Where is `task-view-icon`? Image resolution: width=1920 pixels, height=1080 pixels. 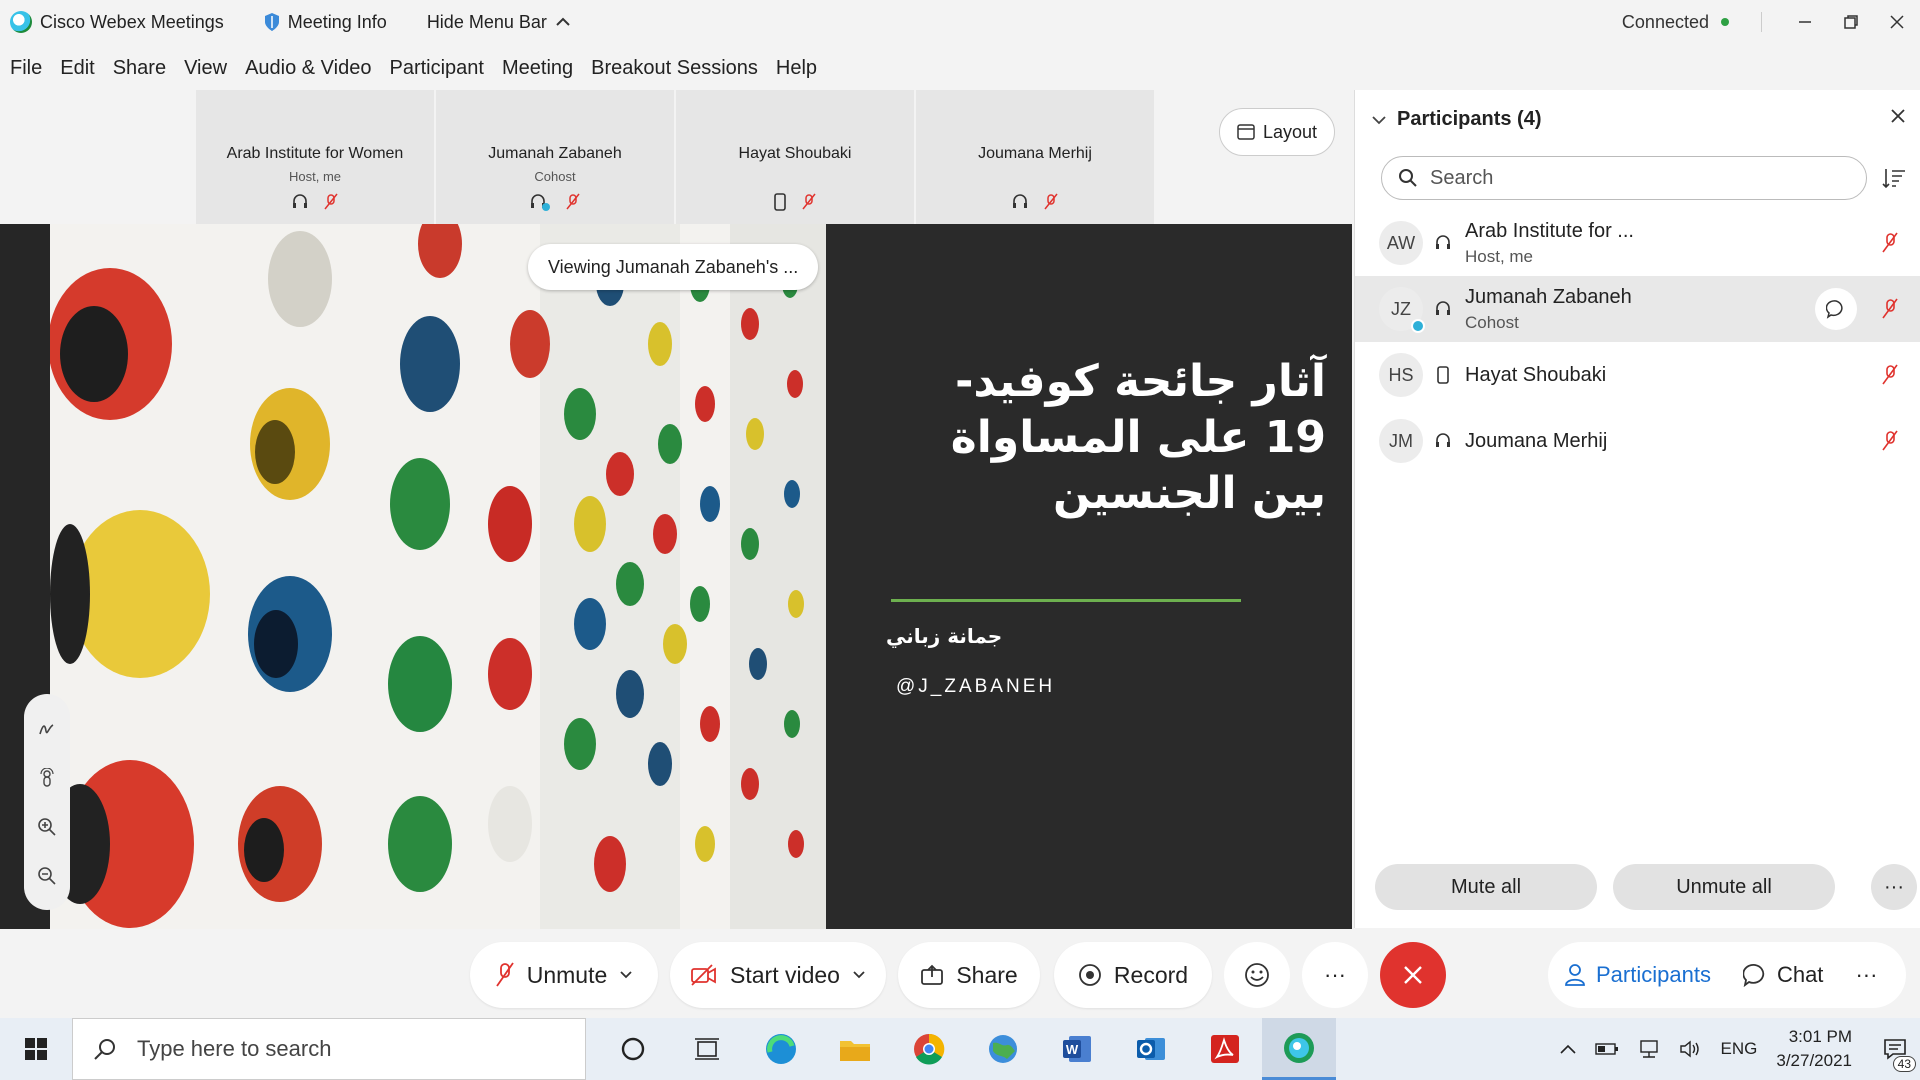 task-view-icon is located at coordinates (707, 1049).